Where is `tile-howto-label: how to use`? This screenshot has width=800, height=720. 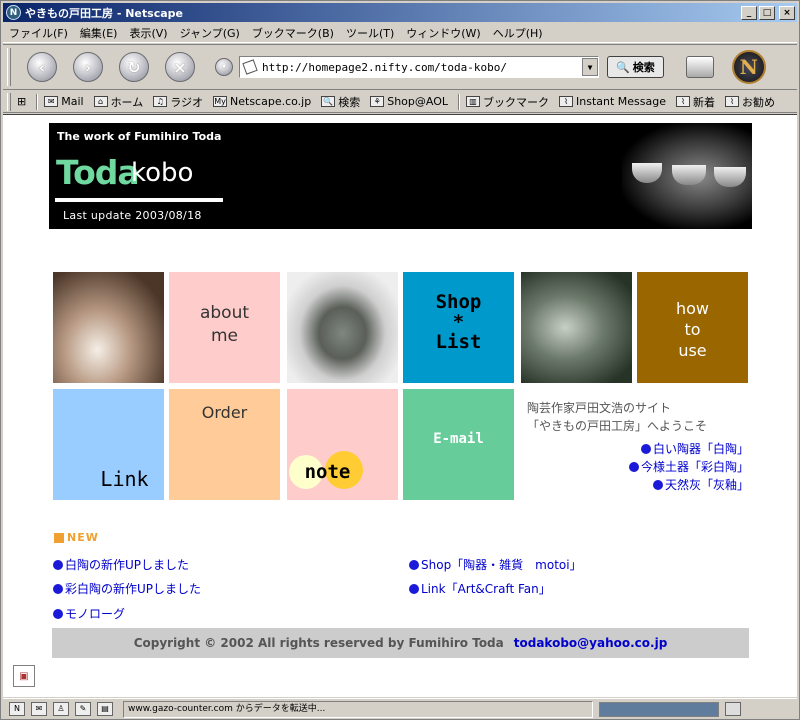 tile-howto-label: how to use is located at coordinates (692, 329).